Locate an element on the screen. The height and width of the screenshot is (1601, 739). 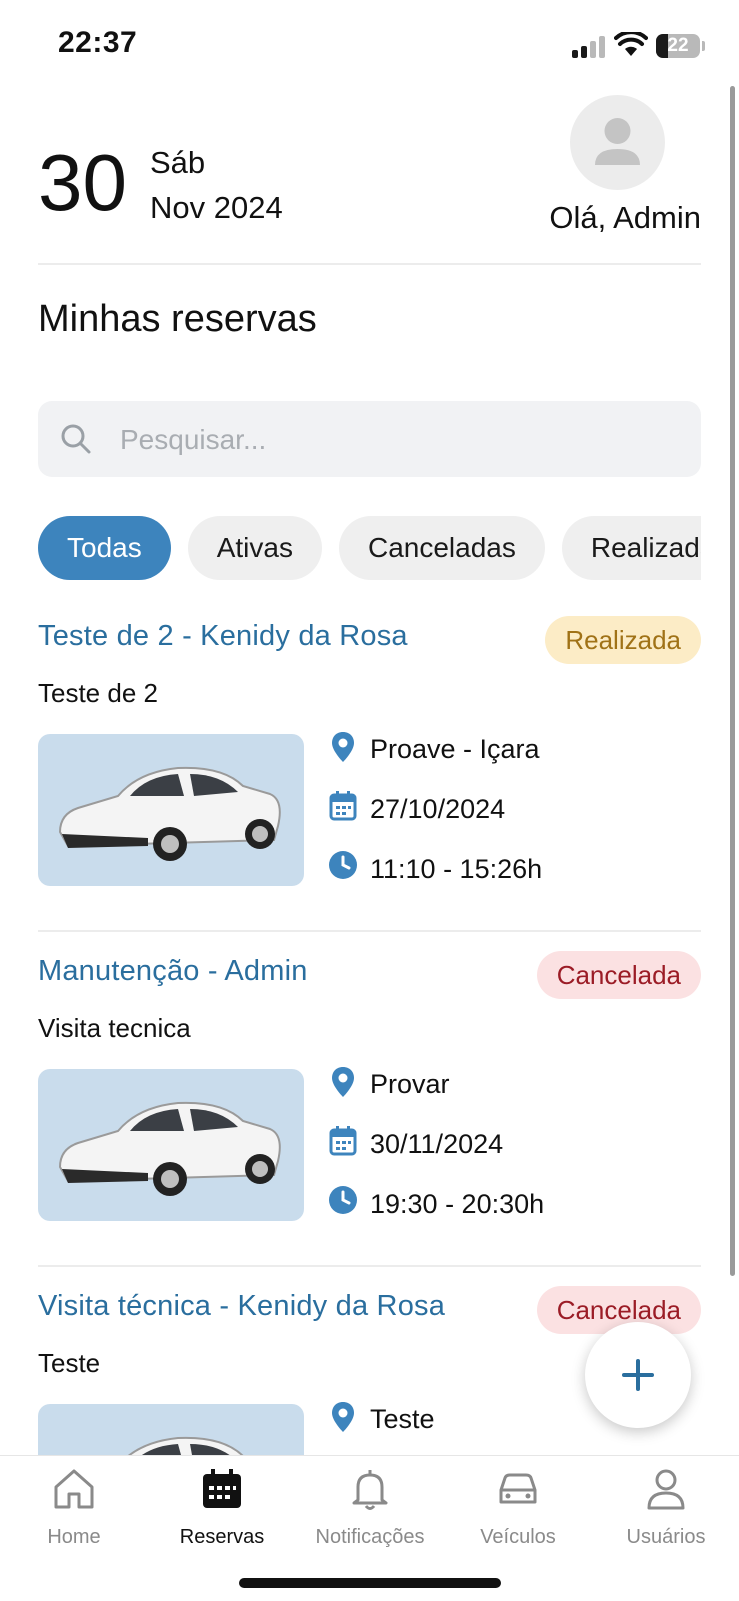
plus-icon is located at coordinates (638, 1375).